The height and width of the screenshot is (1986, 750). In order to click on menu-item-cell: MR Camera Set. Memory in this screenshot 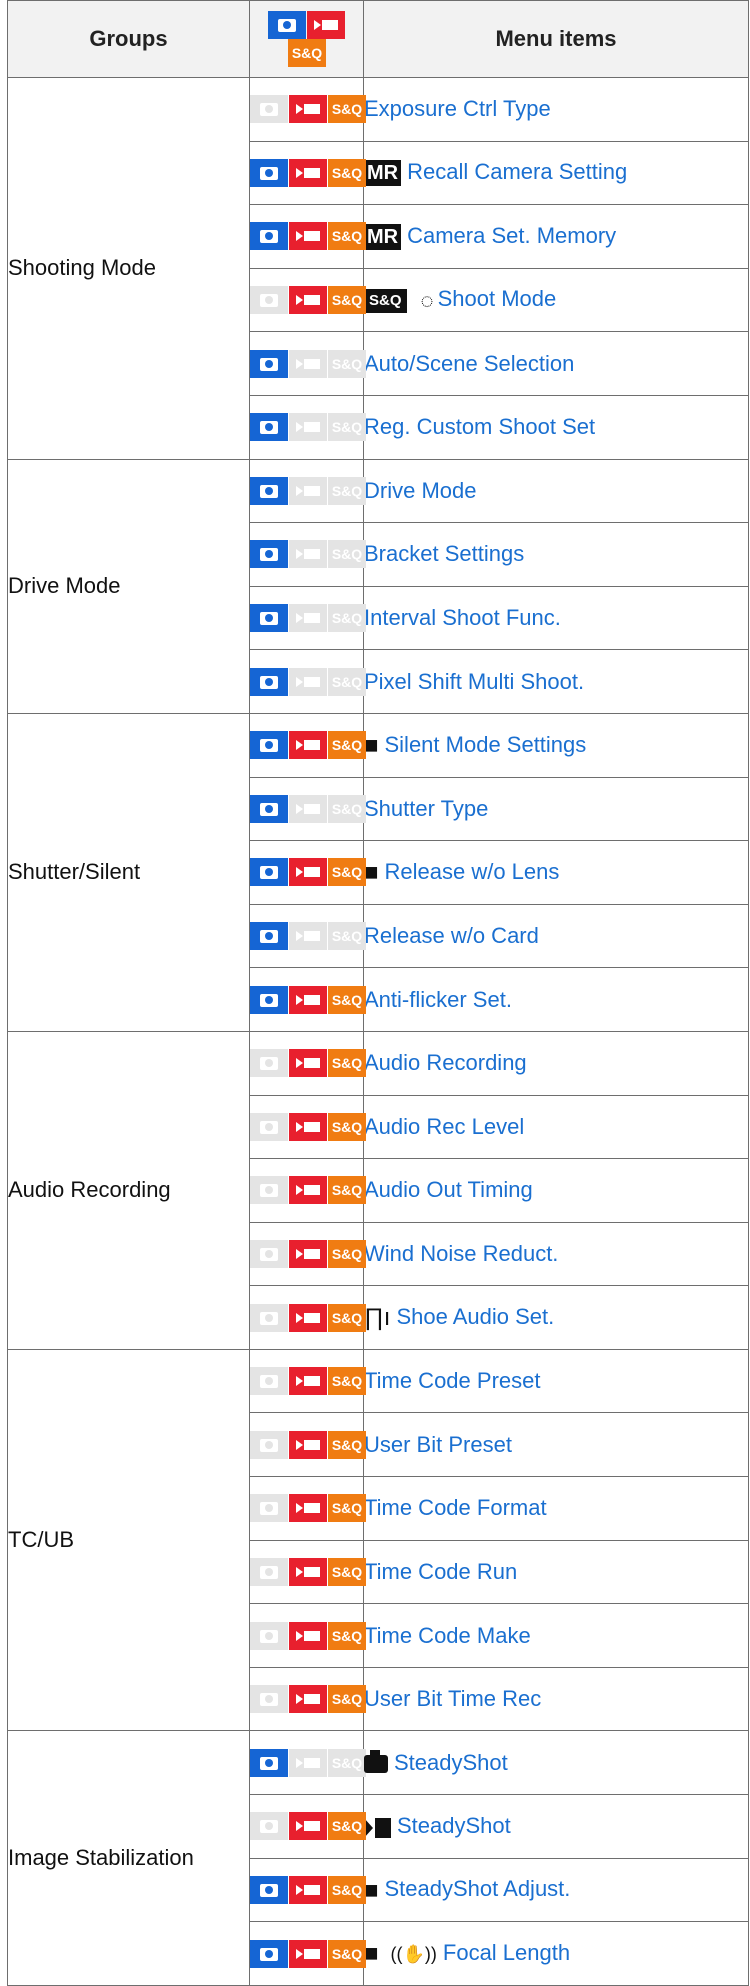, I will do `click(556, 236)`.